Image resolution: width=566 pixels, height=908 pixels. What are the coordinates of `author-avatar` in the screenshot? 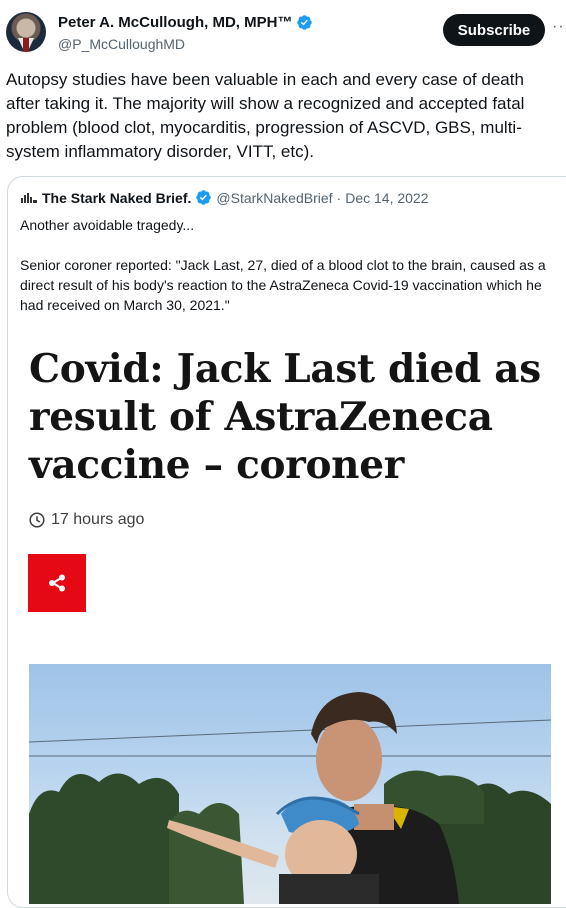 It's located at (26, 32).